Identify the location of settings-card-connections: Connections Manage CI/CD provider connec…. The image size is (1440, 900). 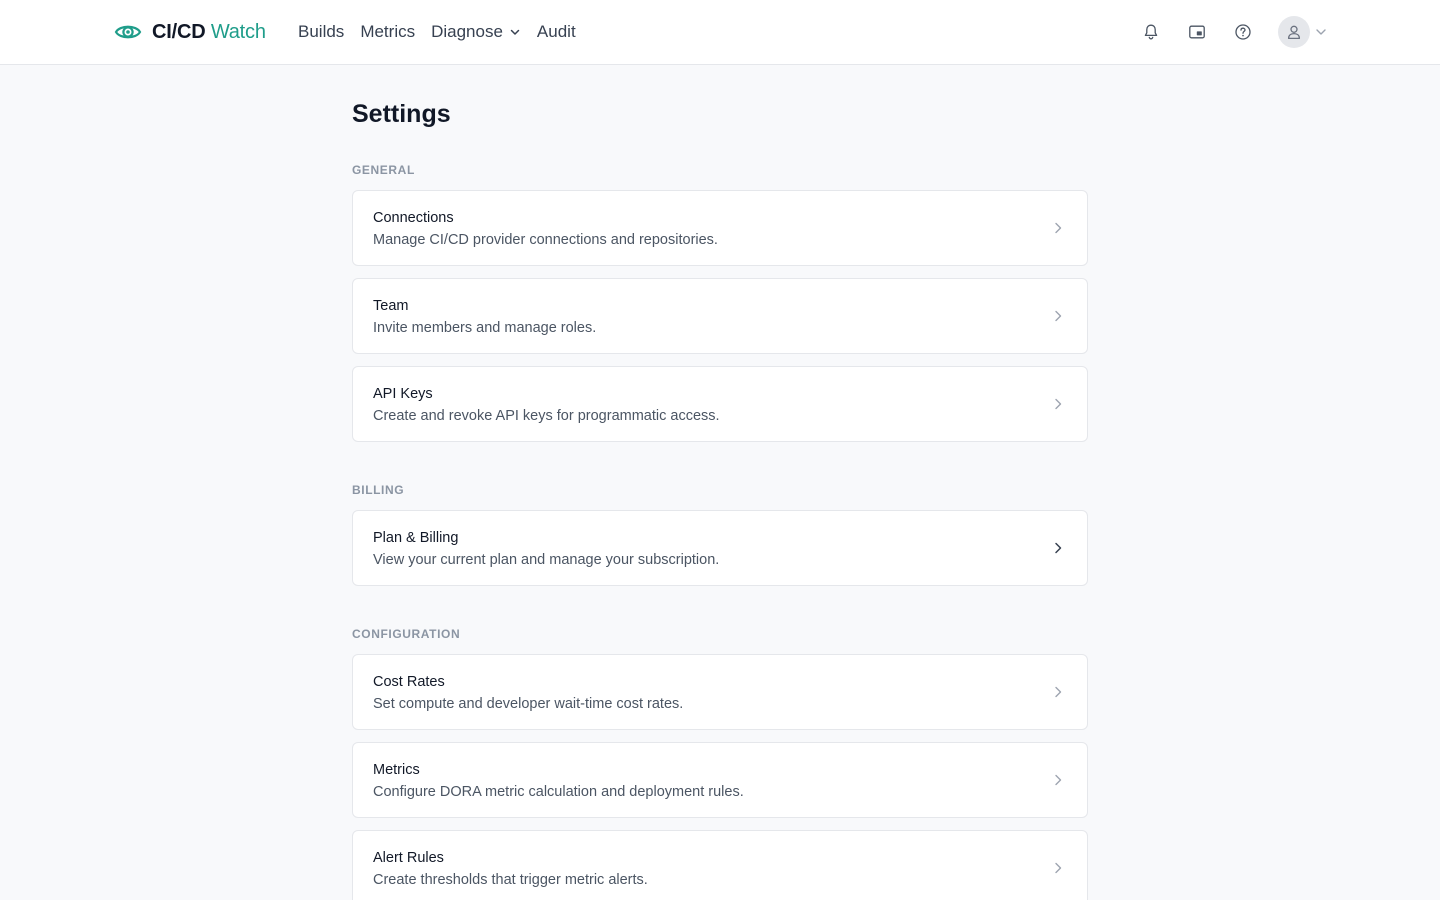
(720, 228).